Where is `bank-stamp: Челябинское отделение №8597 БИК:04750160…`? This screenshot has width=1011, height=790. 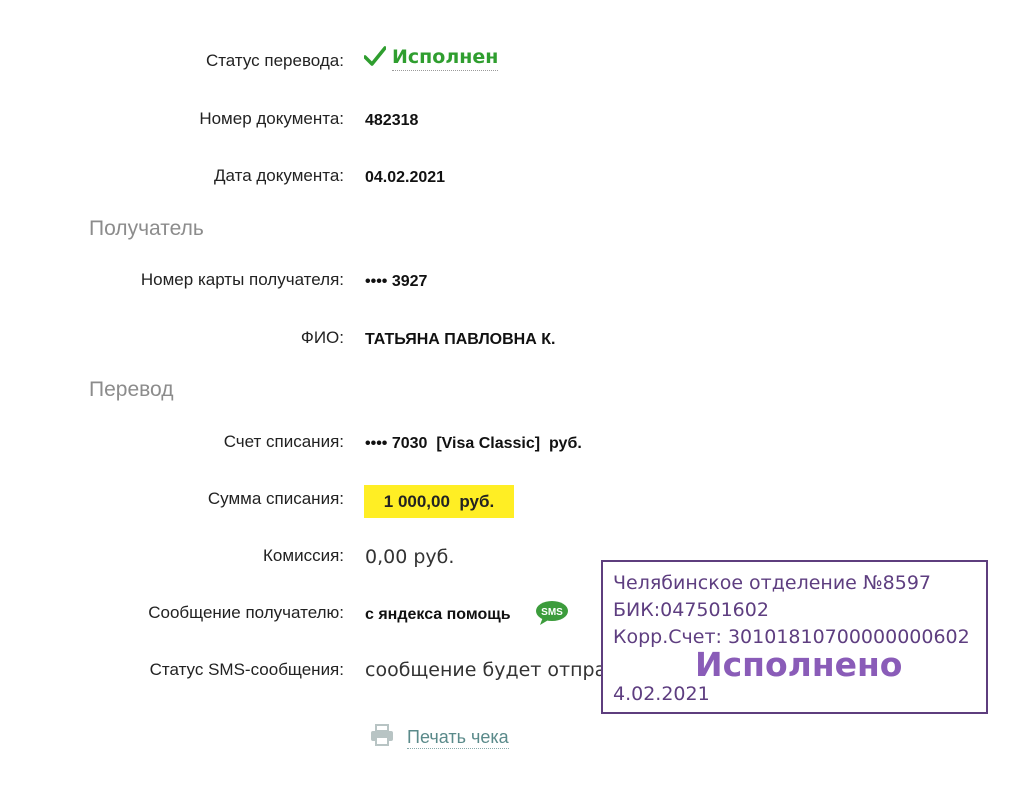 bank-stamp: Челябинское отделение №8597 БИК:04750160… is located at coordinates (794, 637).